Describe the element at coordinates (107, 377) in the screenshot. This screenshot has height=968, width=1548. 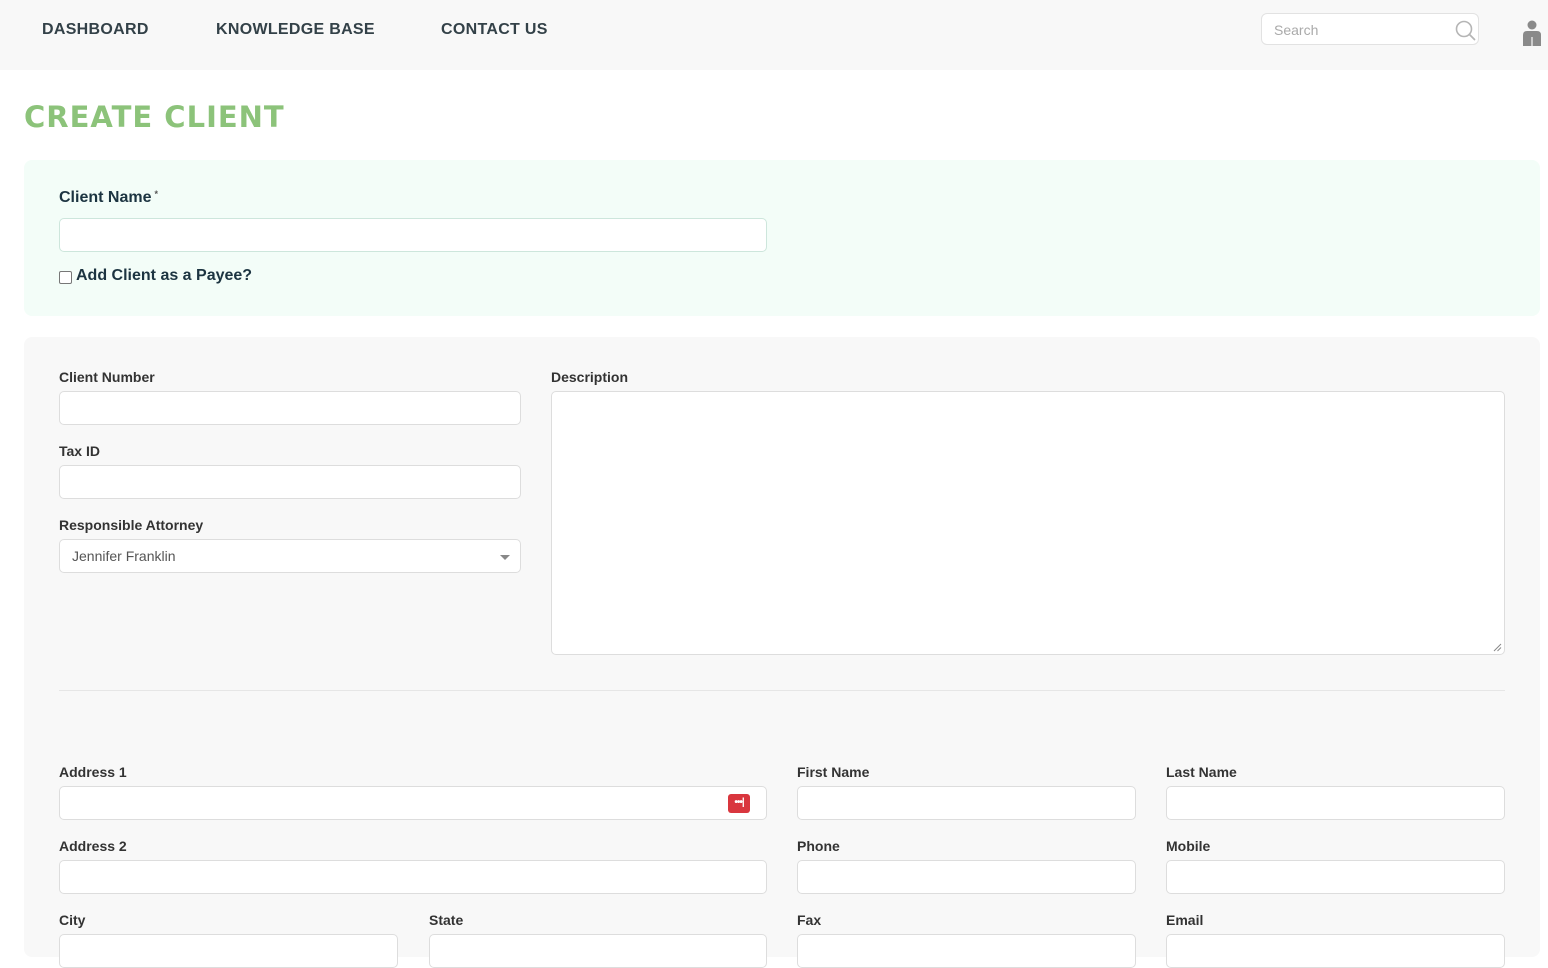
I see `client-number-label: Client Number` at that location.